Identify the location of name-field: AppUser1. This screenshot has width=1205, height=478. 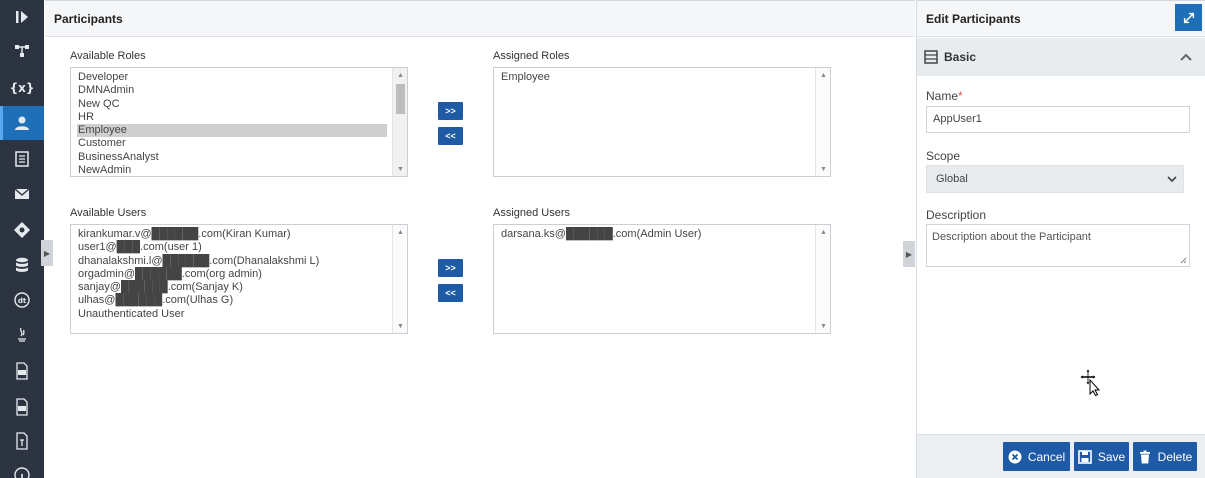
(1058, 119).